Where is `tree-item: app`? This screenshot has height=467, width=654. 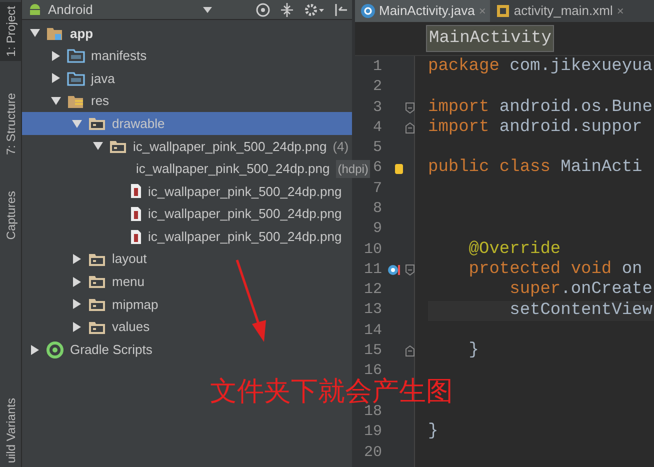 tree-item: app is located at coordinates (187, 33).